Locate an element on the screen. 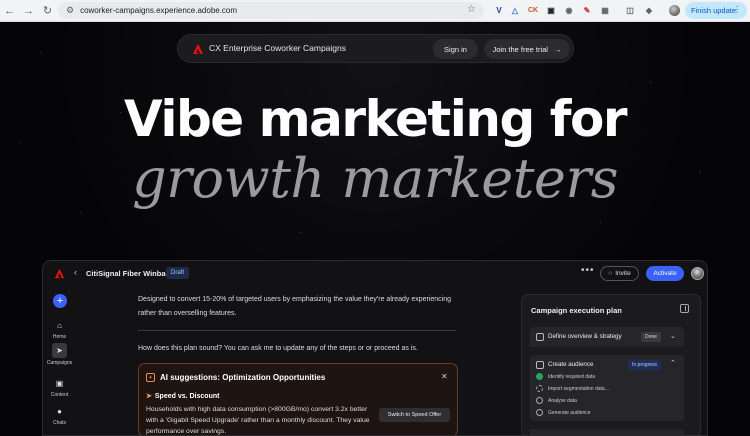  substep-label: Analyse data is located at coordinates (562, 400).